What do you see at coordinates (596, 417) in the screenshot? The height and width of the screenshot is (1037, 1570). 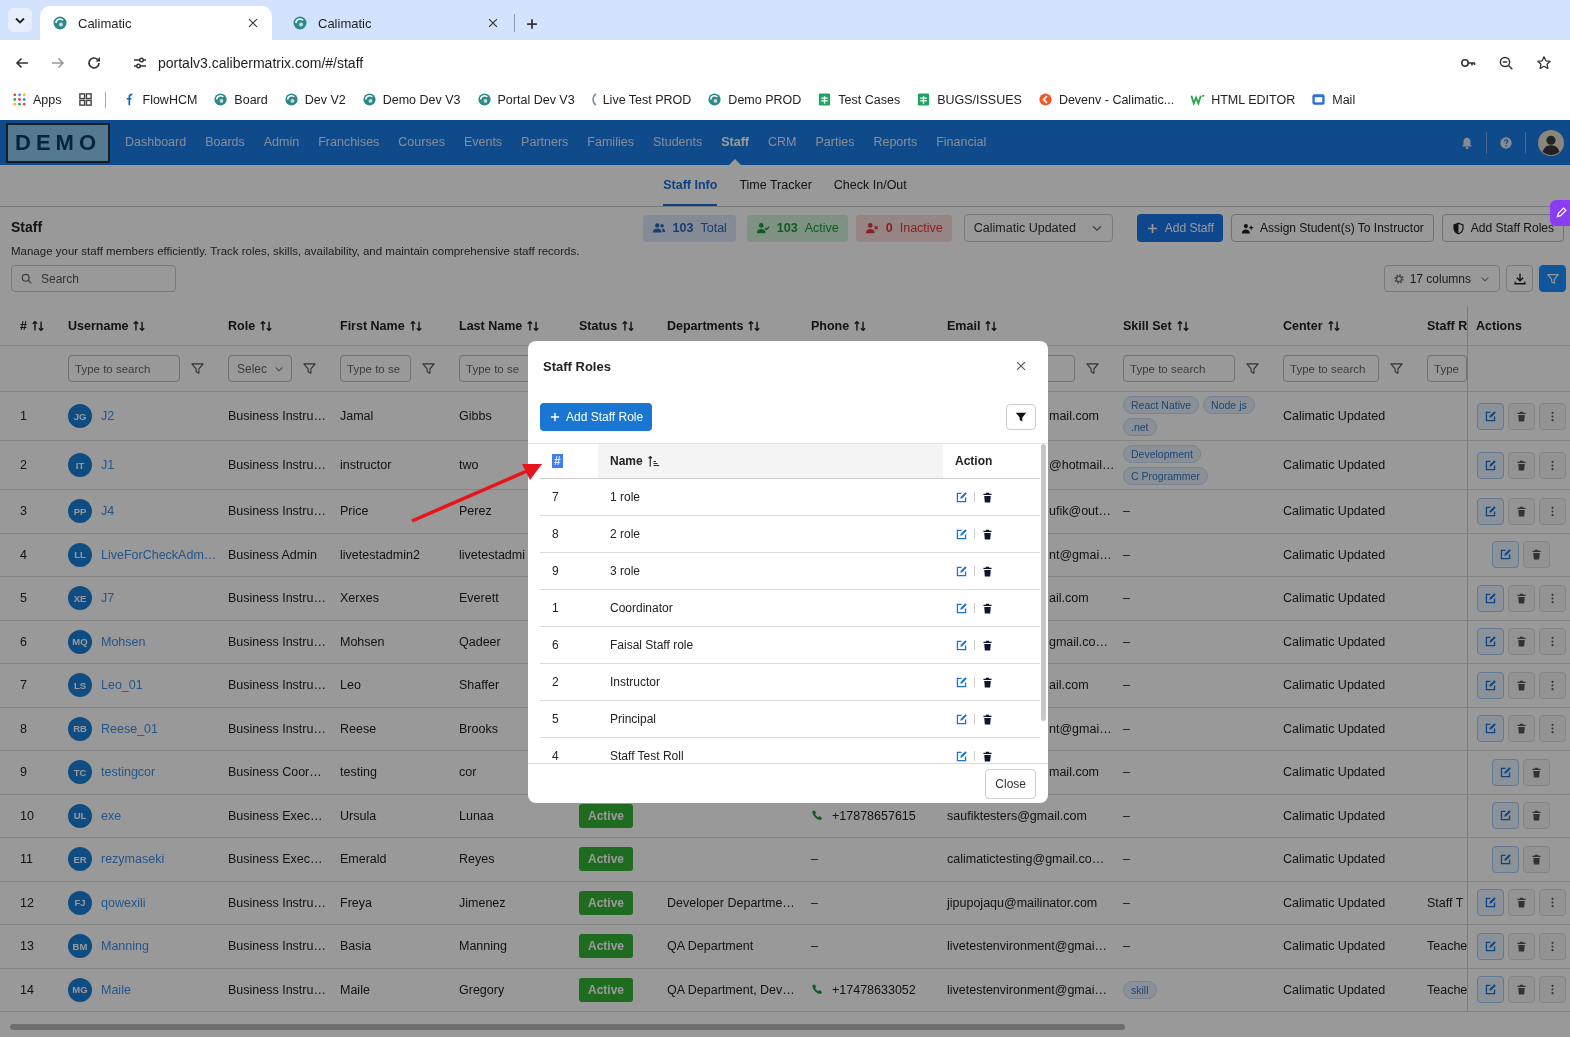 I see `add-staff-role-button: Add Staff Role` at bounding box center [596, 417].